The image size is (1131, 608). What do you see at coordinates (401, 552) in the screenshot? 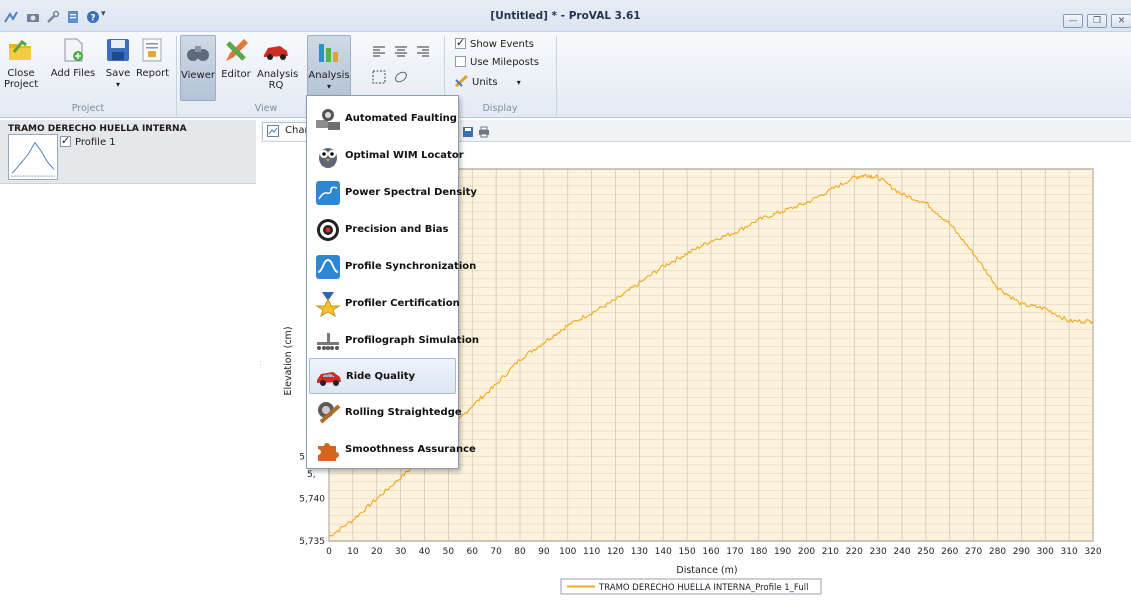
I see `x-tick-label: 30` at bounding box center [401, 552].